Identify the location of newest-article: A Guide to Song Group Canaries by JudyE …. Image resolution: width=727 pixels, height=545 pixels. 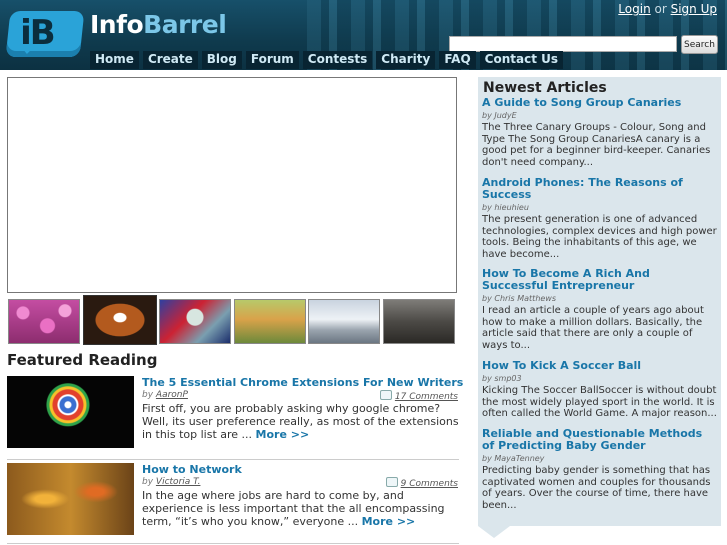
(600, 132).